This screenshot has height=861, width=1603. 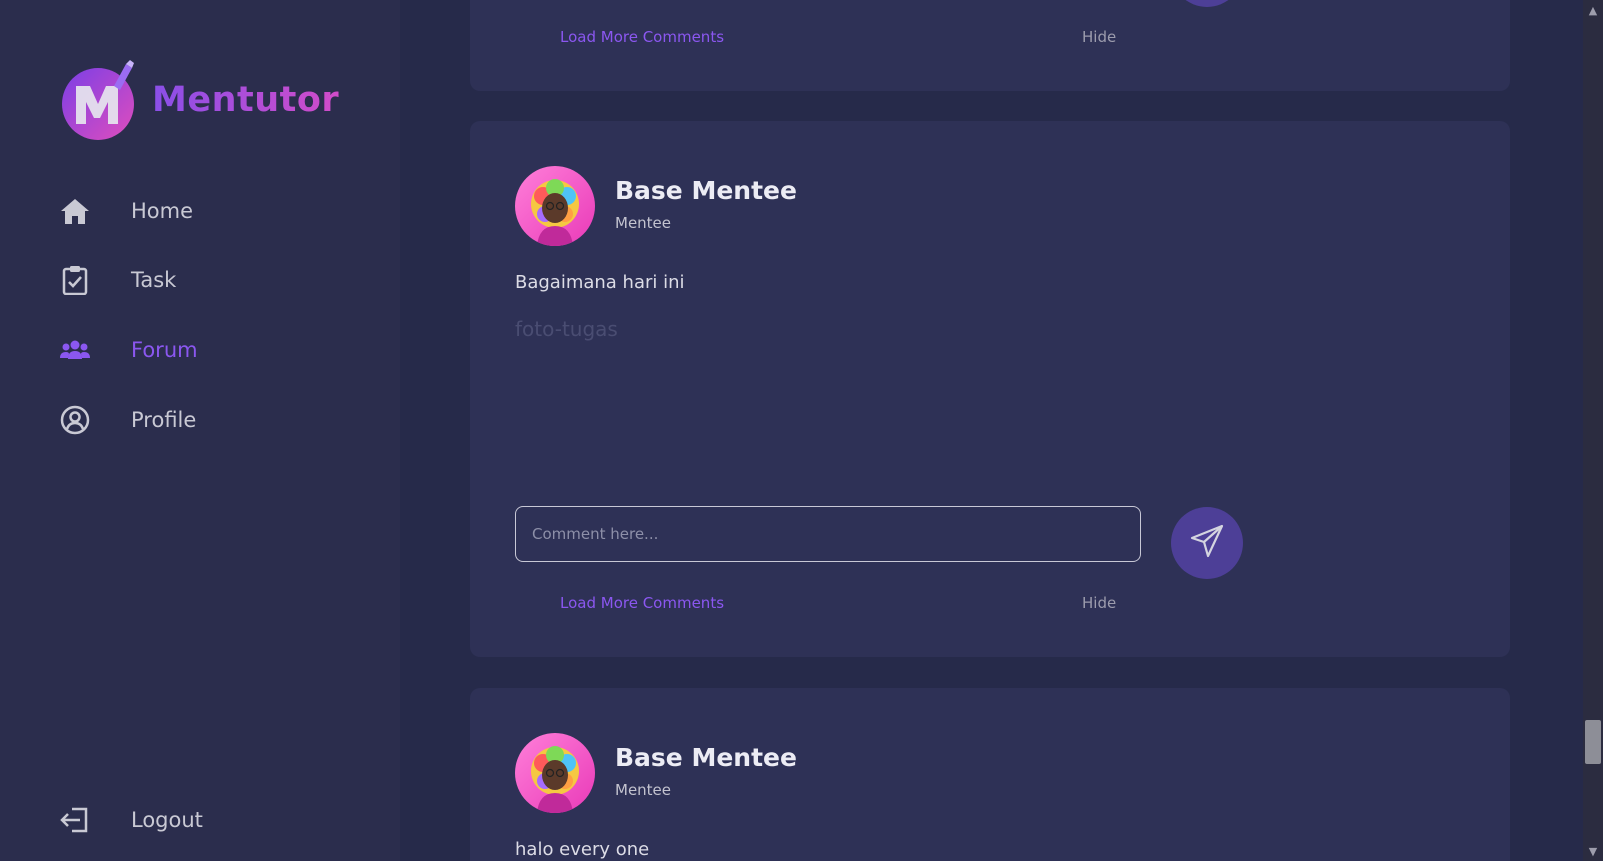 What do you see at coordinates (100, 100) in the screenshot?
I see `mentutor-logo-icon` at bounding box center [100, 100].